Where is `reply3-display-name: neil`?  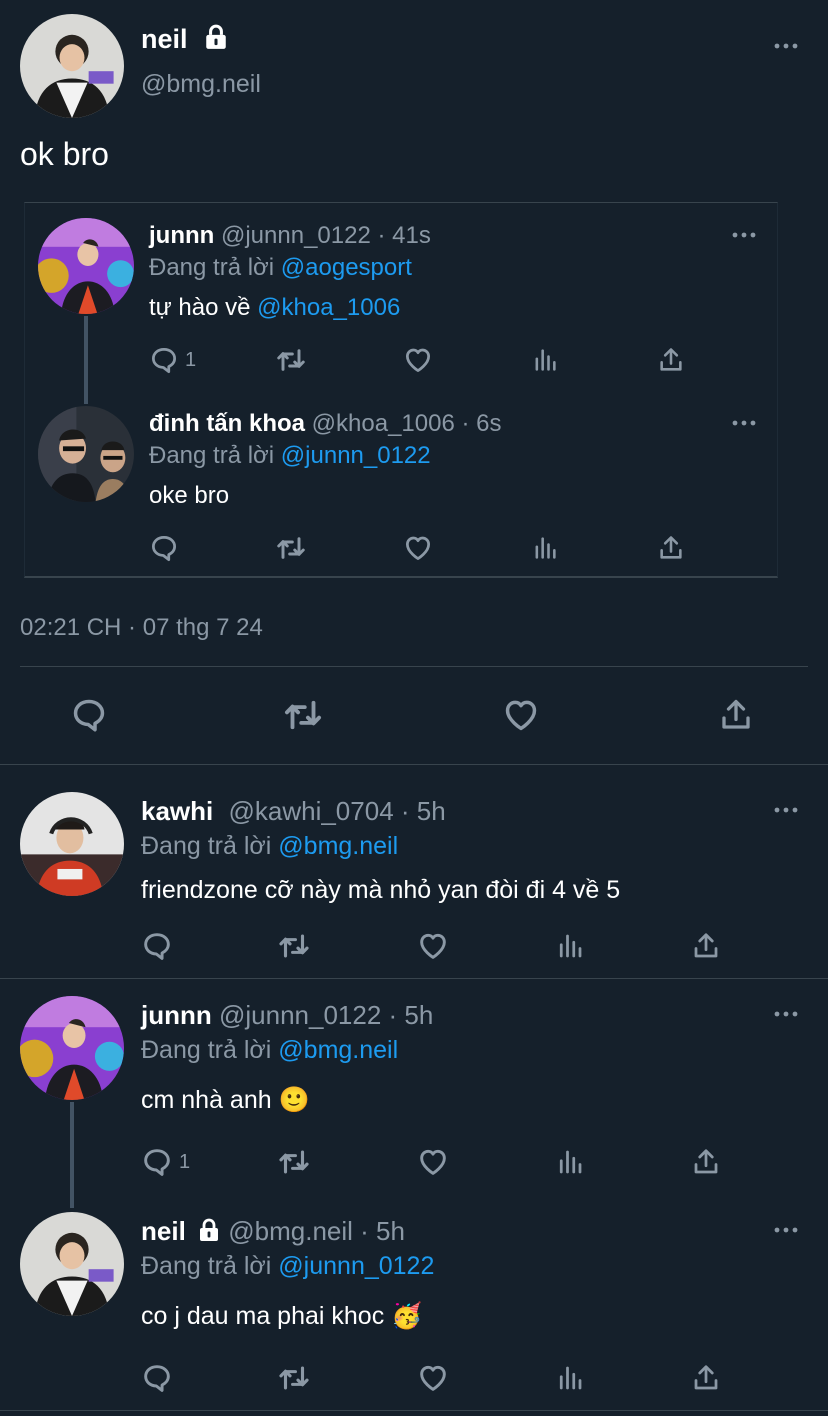
reply3-display-name: neil is located at coordinates (163, 1231).